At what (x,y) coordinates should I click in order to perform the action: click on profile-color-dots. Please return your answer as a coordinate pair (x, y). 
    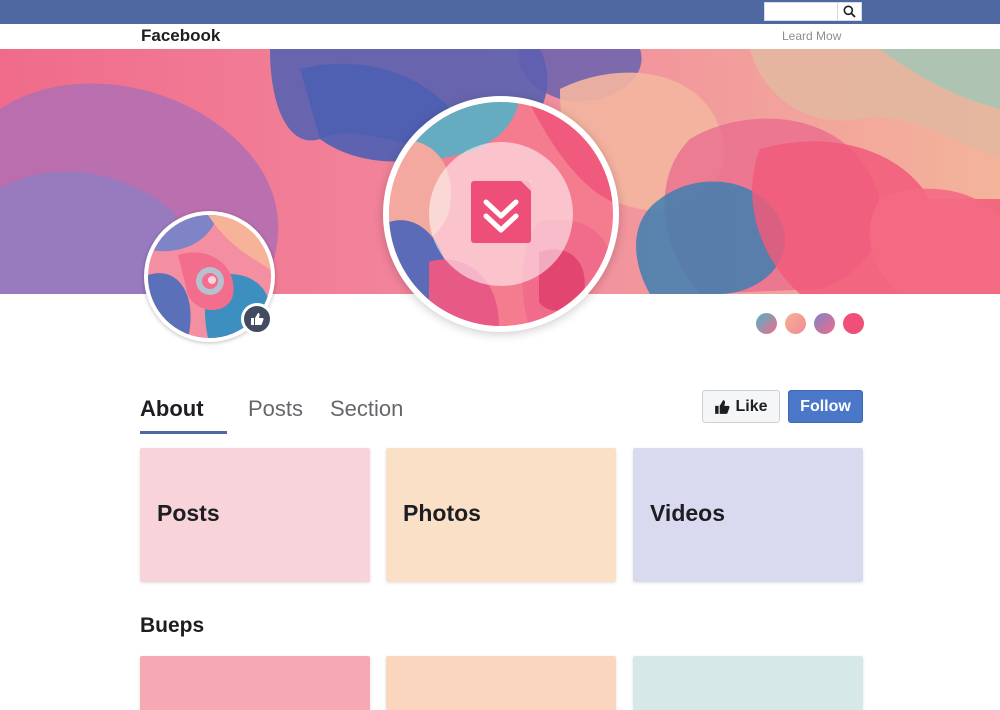
    Looking at the image, I should click on (810, 323).